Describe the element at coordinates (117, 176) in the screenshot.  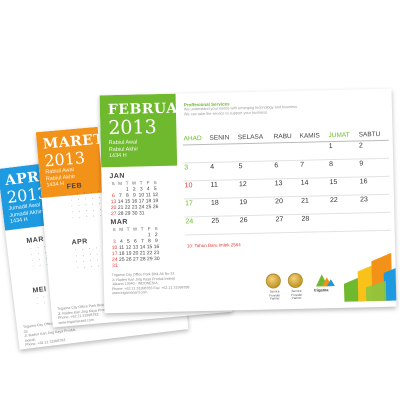
I see `mini-calendar-title: JAN` at that location.